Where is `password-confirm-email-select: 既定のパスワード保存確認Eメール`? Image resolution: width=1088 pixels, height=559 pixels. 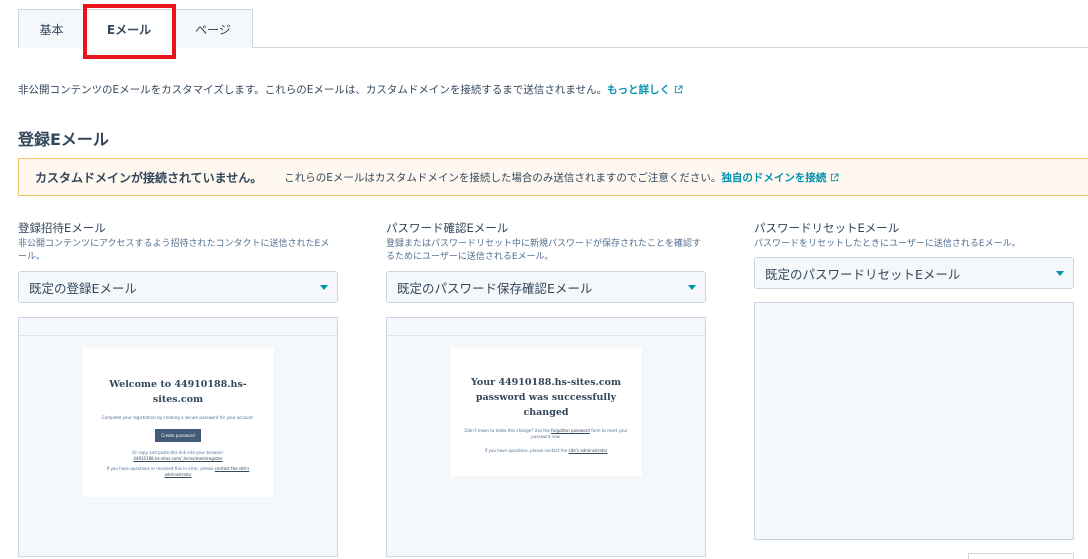
password-confirm-email-select: 既定のパスワード保存確認Eメール is located at coordinates (546, 287).